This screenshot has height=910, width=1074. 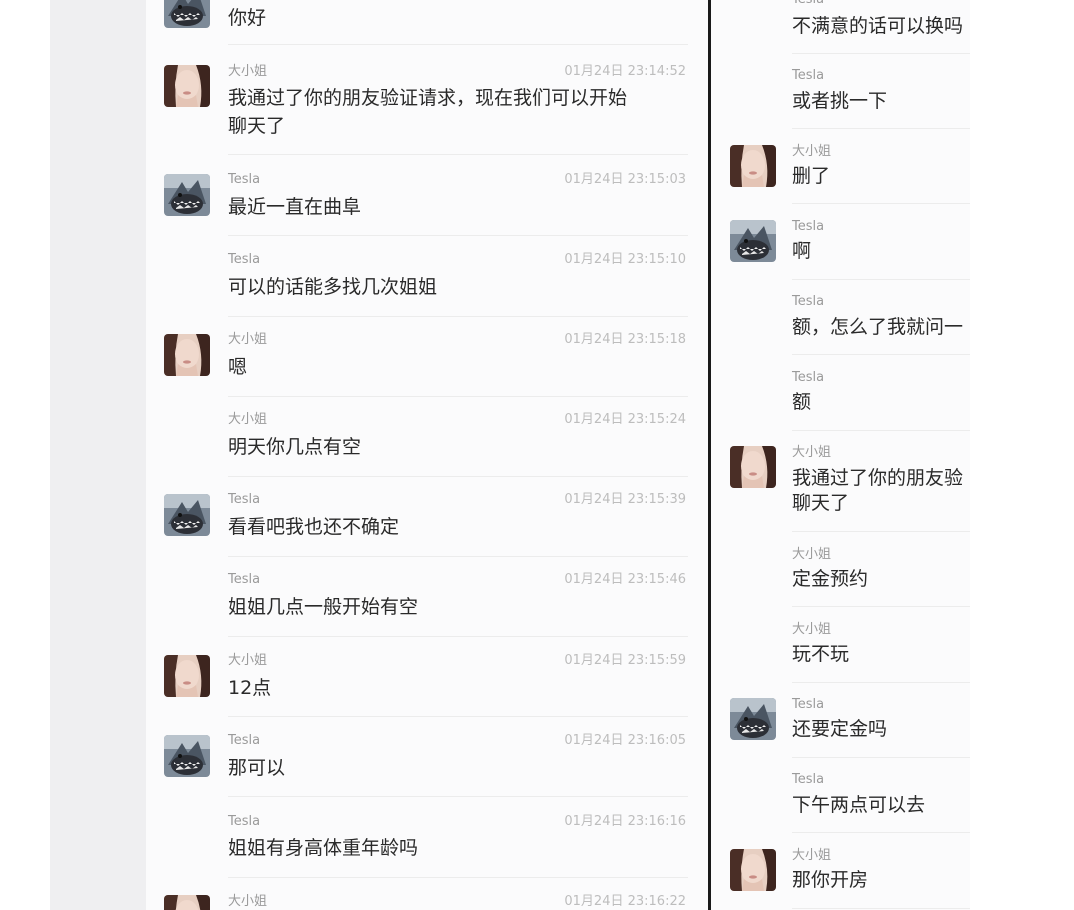 What do you see at coordinates (333, 287) in the screenshot?
I see `message-text: 可以的话能多找几次姐姐` at bounding box center [333, 287].